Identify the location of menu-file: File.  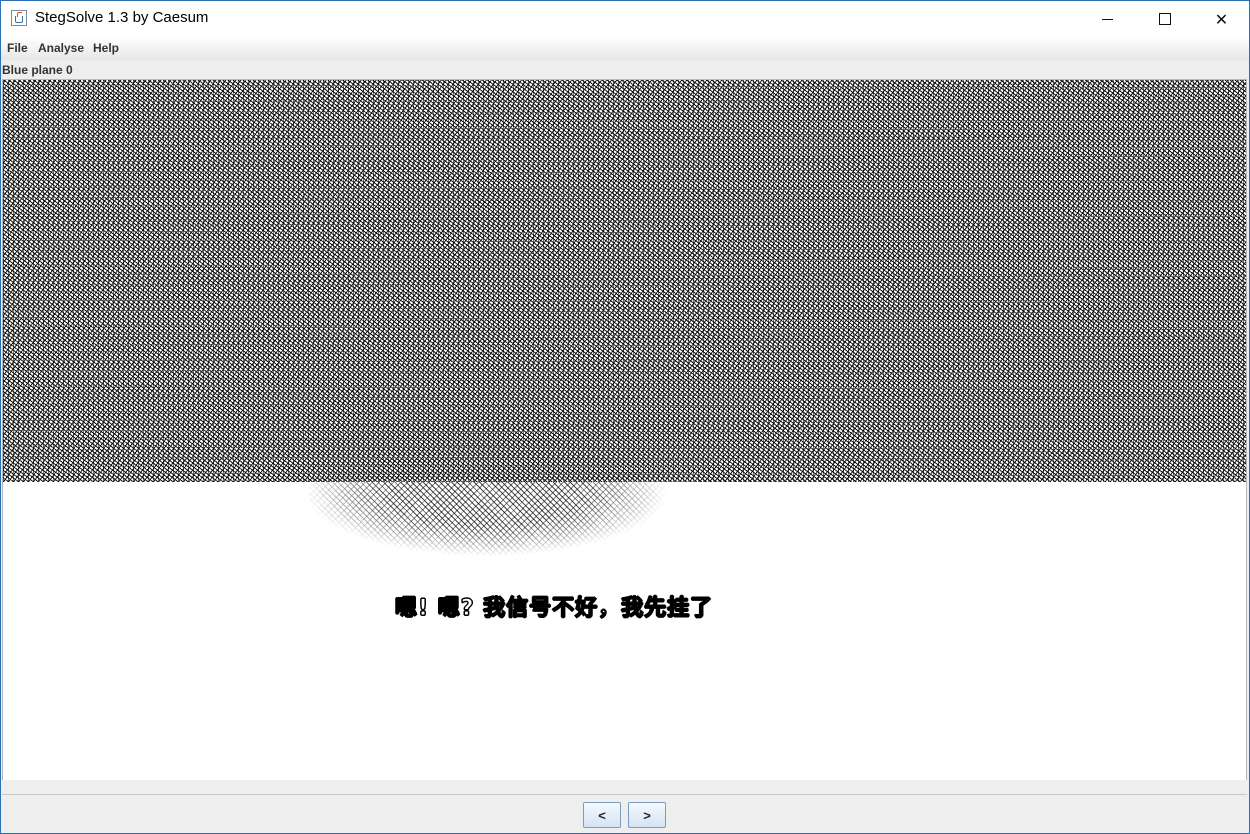
(17, 48).